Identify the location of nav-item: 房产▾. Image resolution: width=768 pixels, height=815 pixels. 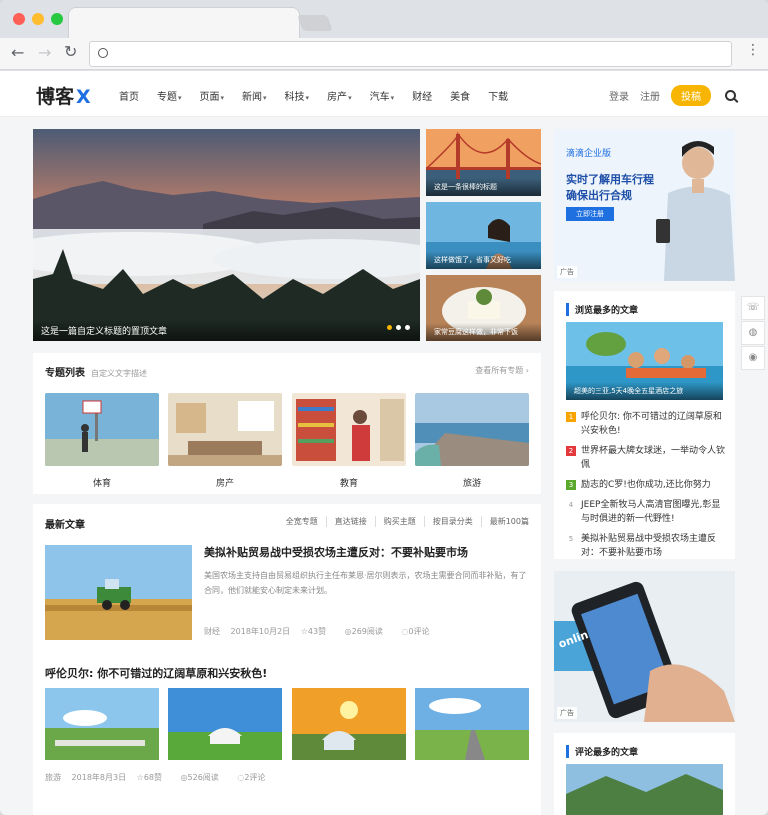
(339, 95).